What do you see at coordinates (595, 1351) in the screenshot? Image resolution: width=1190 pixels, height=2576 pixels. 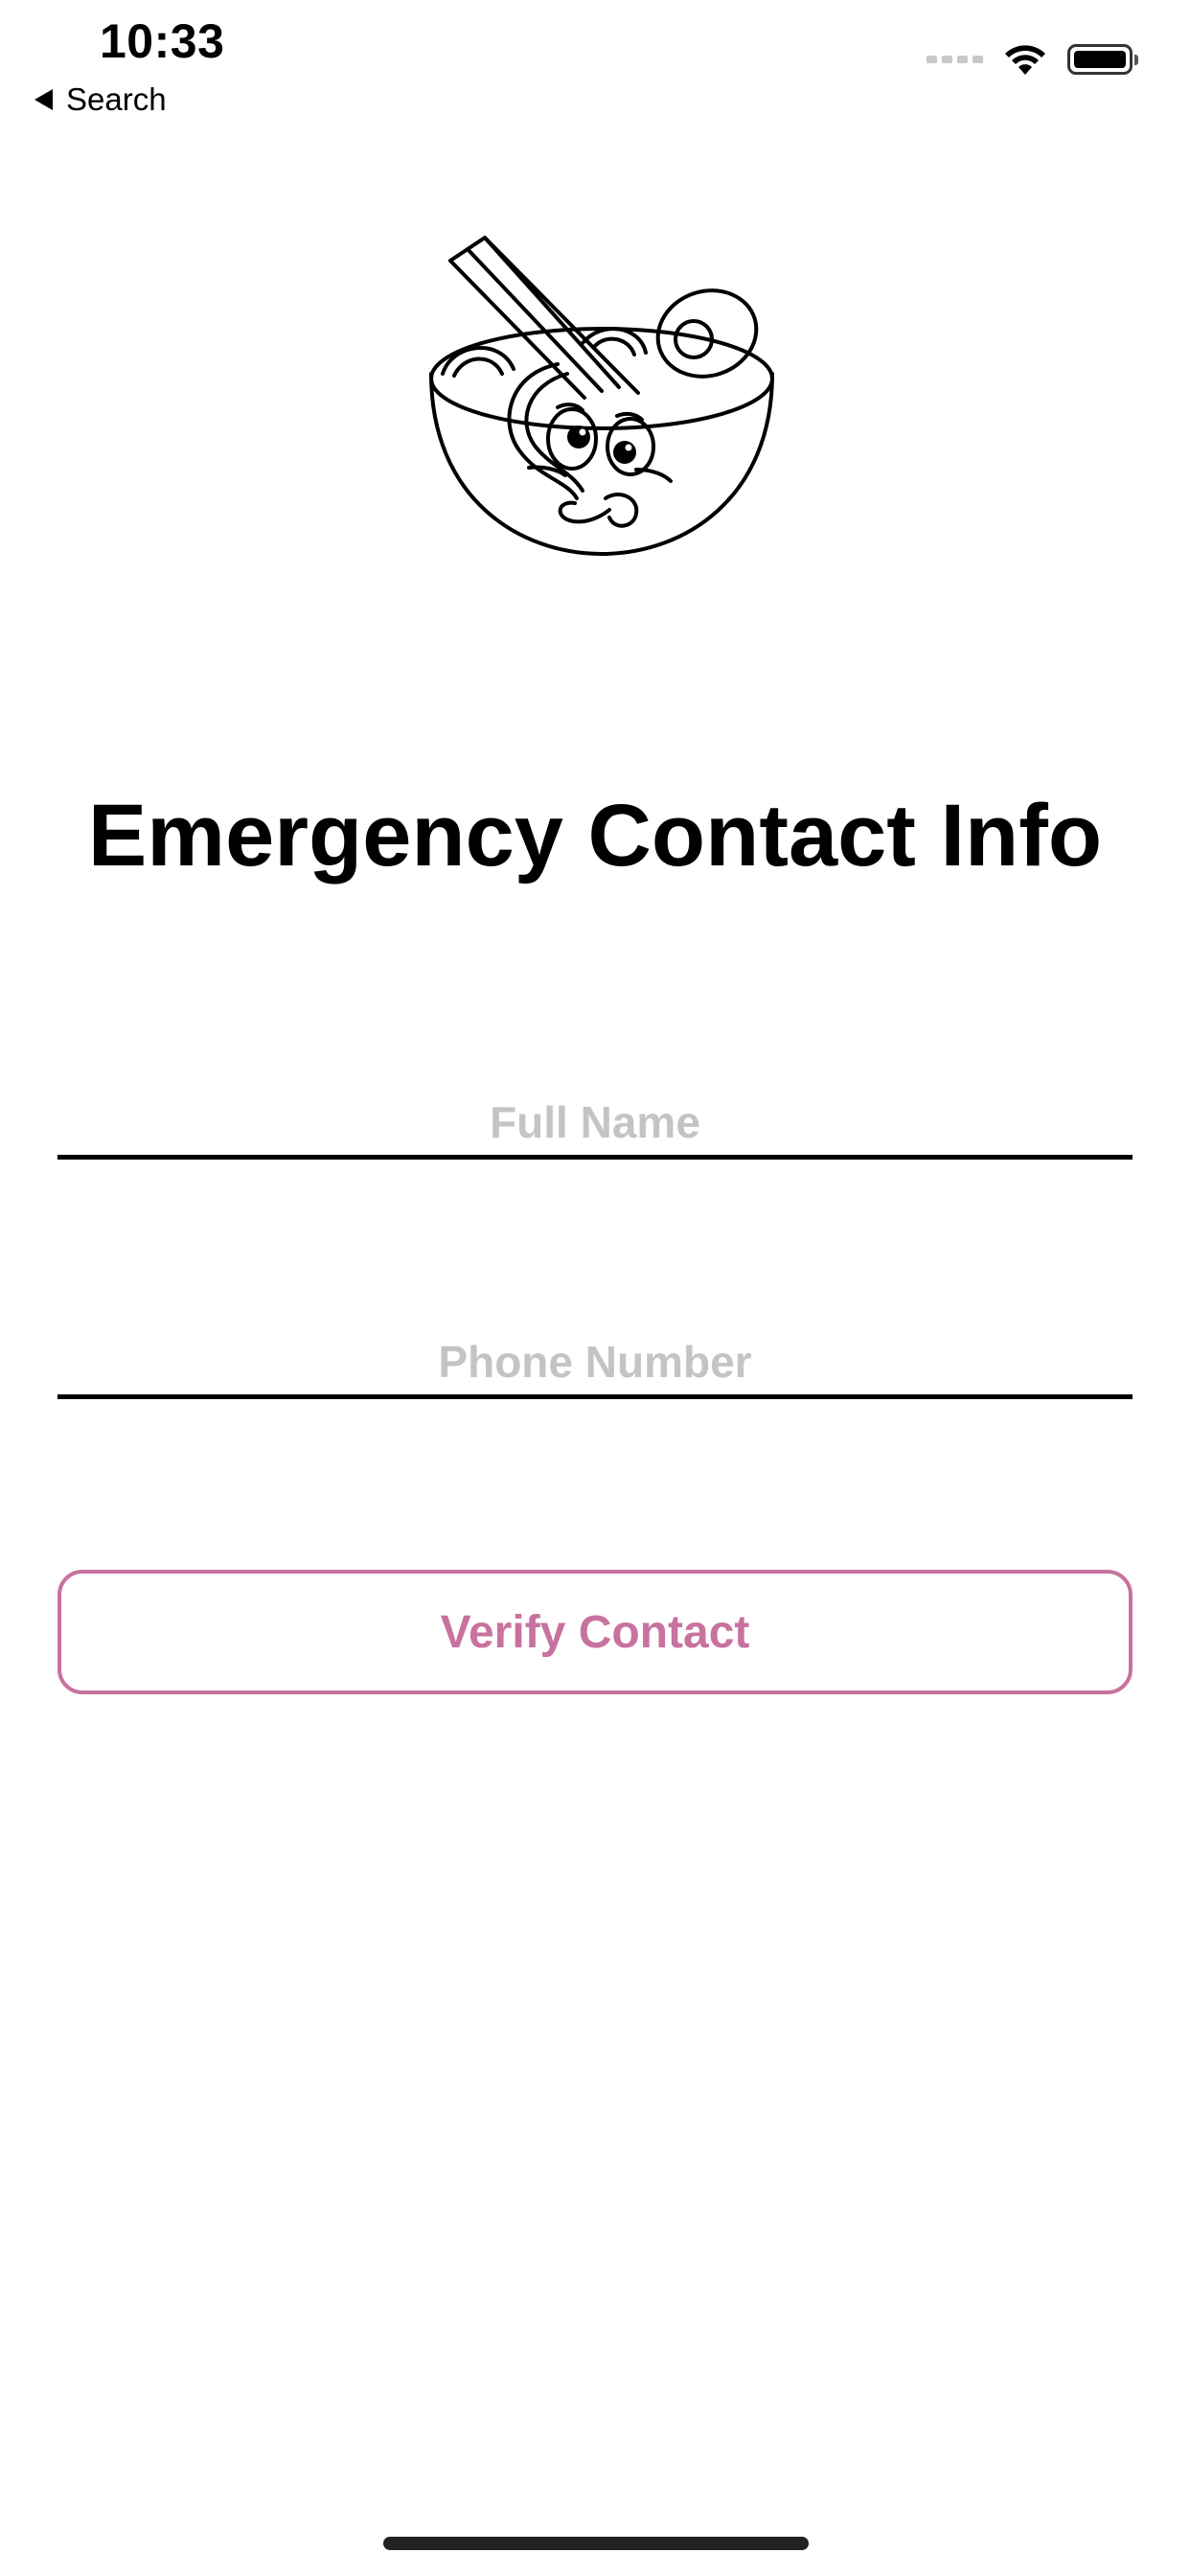 I see `phone-number-input` at bounding box center [595, 1351].